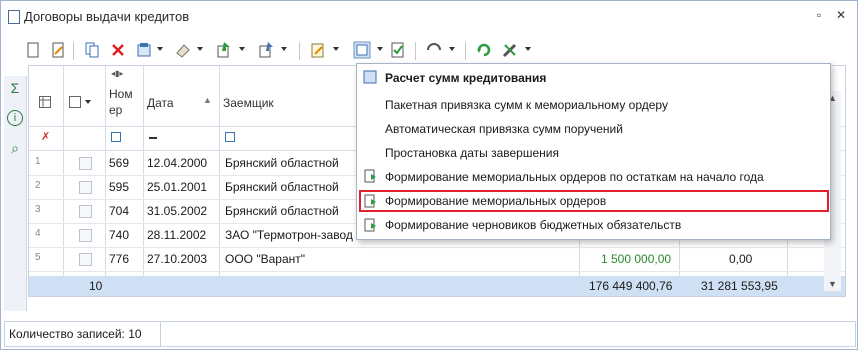 Image resolution: width=858 pixels, height=350 pixels. Describe the element at coordinates (107, 16) in the screenshot. I see `window-title: Договоры выдачи кредитов` at that location.